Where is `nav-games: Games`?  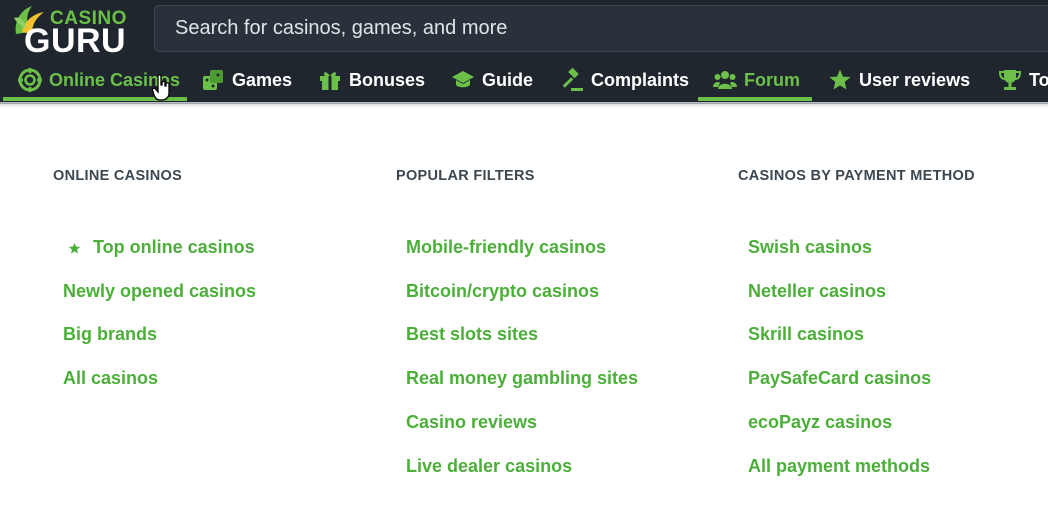
nav-games: Games is located at coordinates (246, 80).